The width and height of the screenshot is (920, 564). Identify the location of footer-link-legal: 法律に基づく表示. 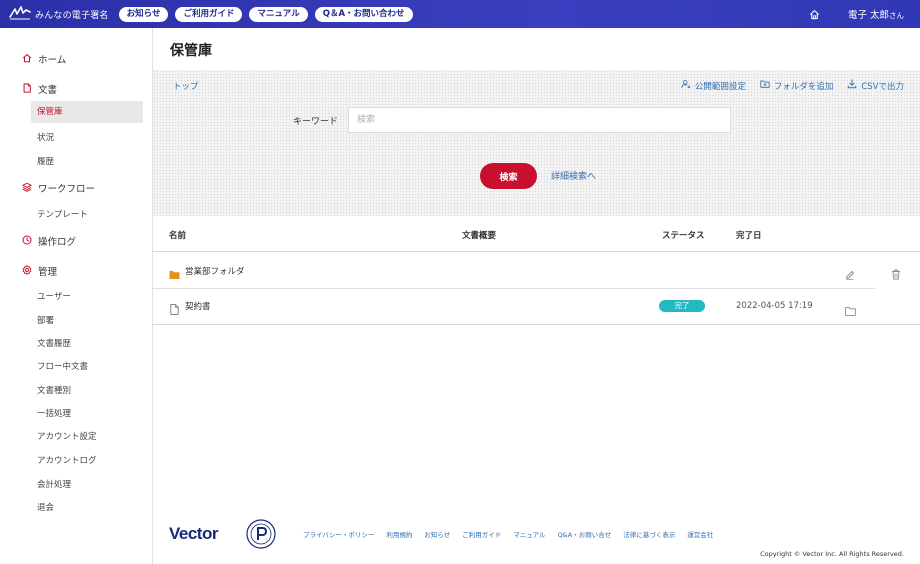
(649, 534).